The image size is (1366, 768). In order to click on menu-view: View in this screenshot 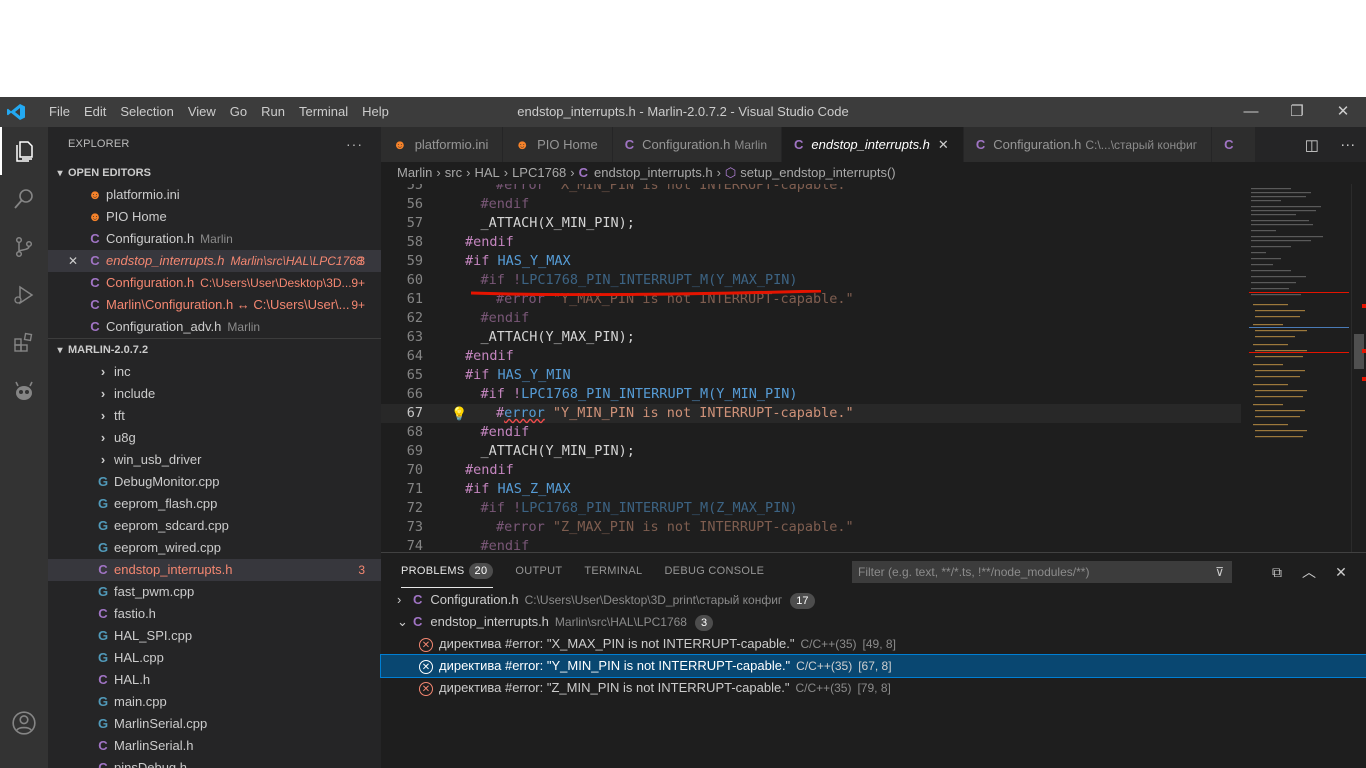, I will do `click(202, 112)`.